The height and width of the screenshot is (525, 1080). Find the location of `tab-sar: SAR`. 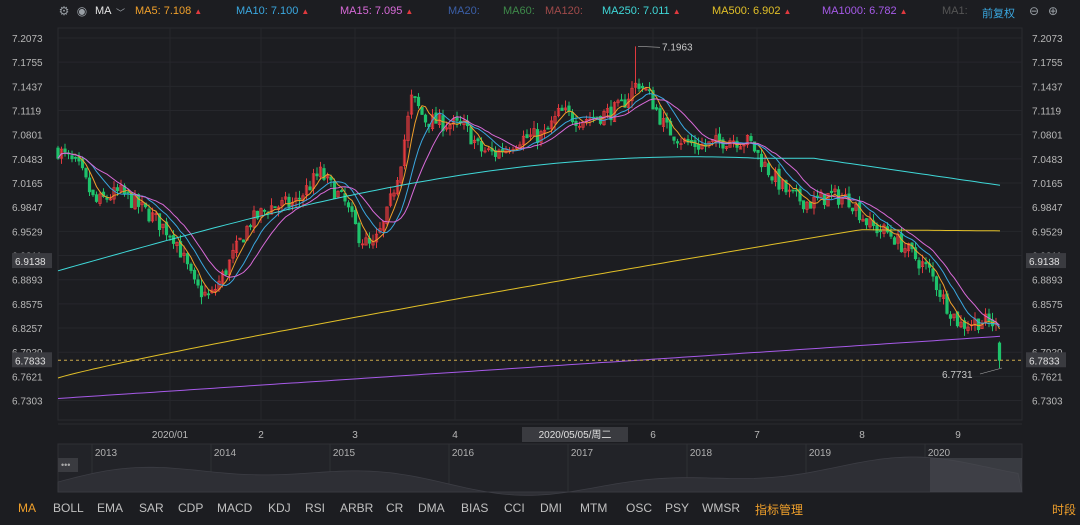

tab-sar: SAR is located at coordinates (151, 508).